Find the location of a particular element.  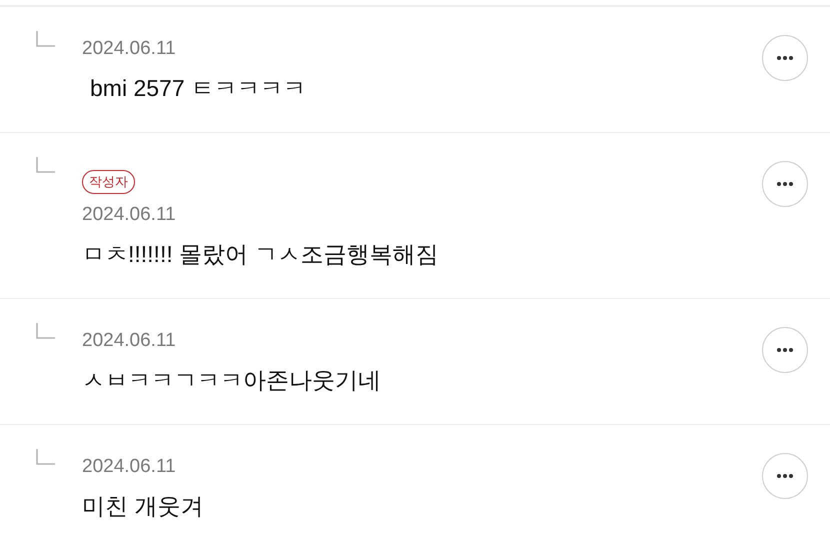

author-badge: 작성자 is located at coordinates (108, 182).